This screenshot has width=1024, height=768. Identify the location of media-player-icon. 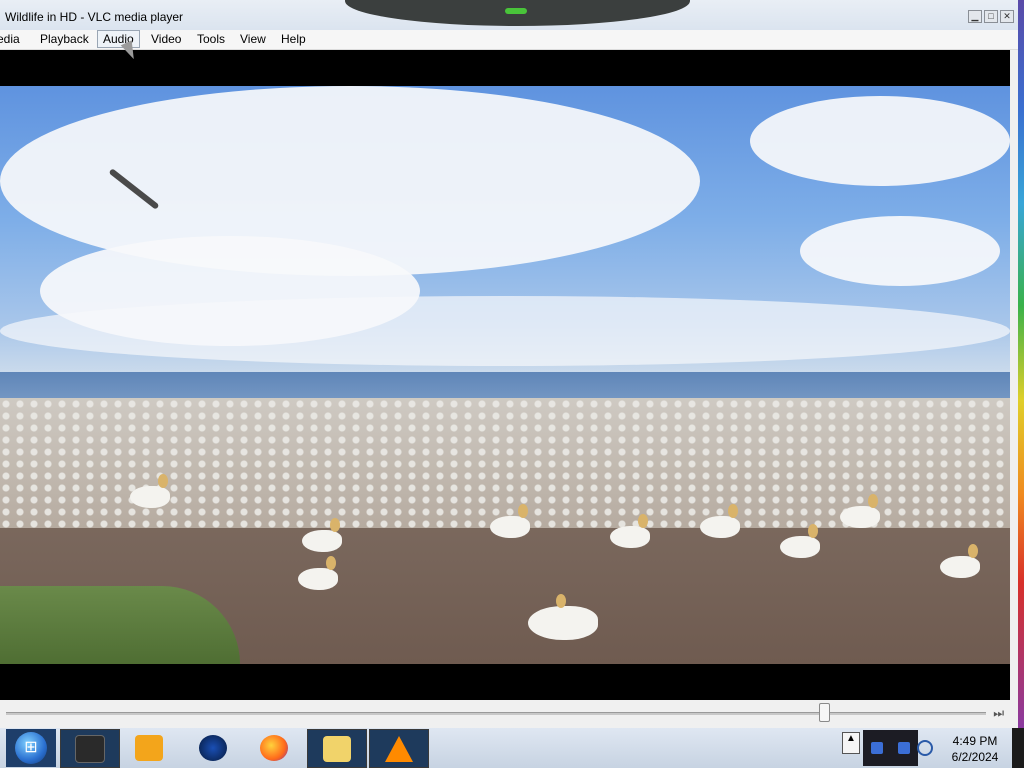
(149, 747).